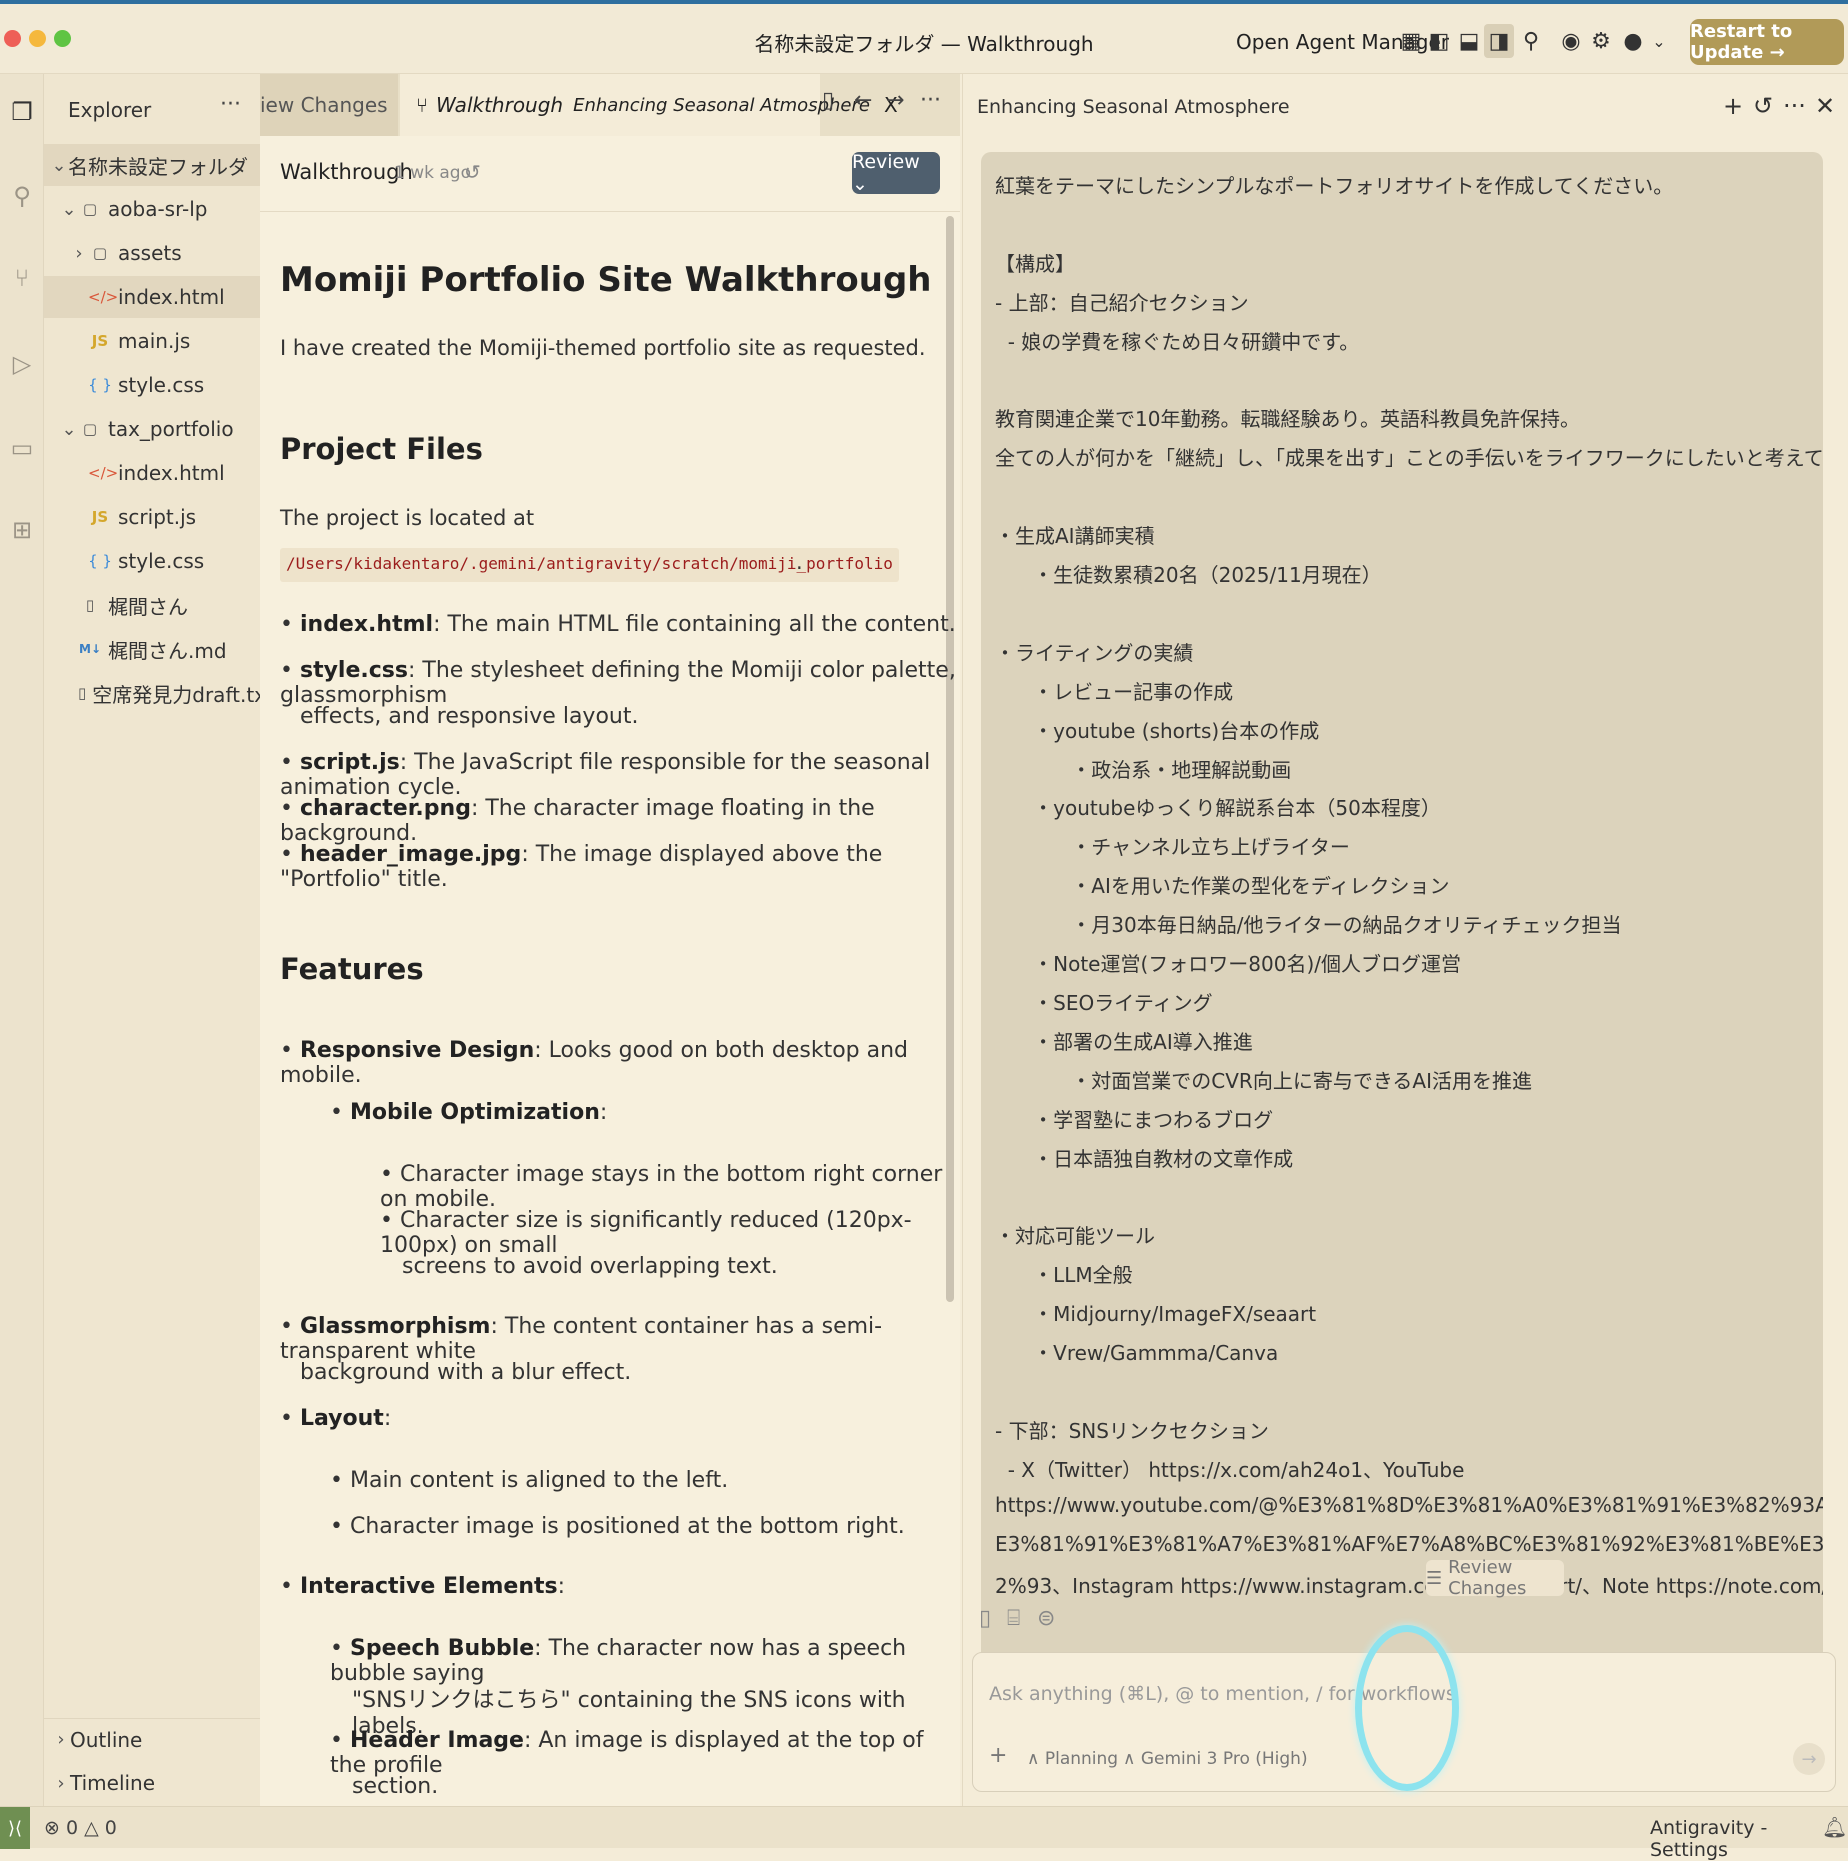  I want to click on gear-icon: ⚙, so click(1601, 41).